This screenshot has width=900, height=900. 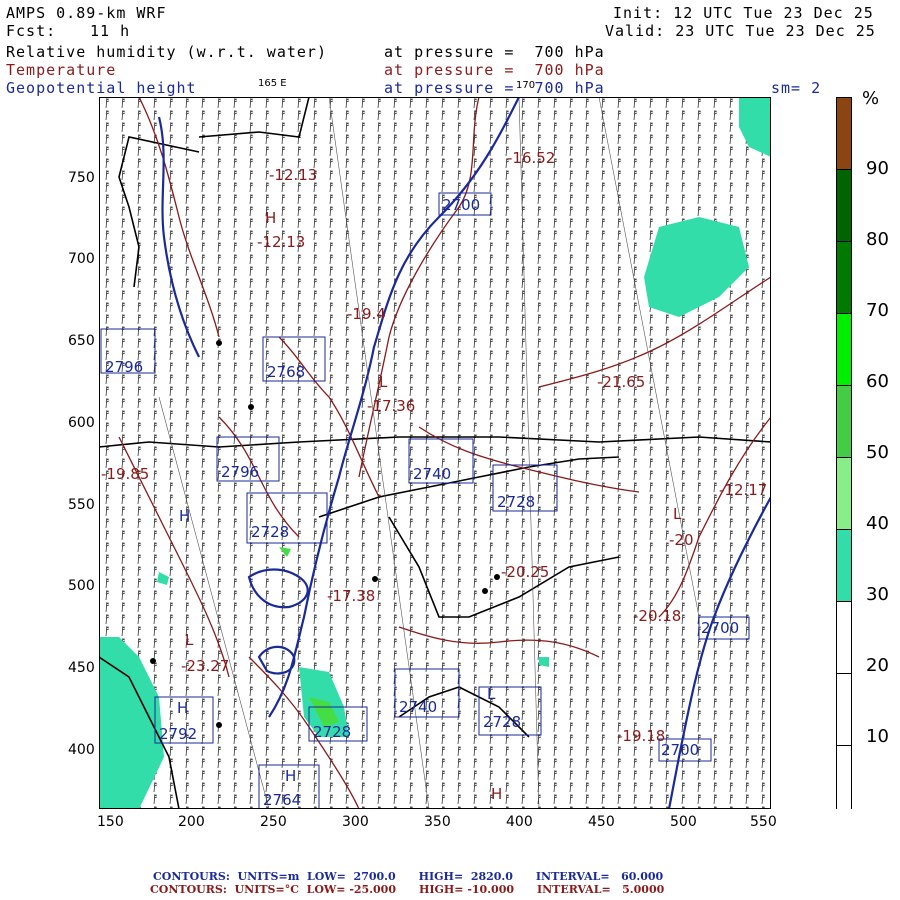 What do you see at coordinates (81, 178) in the screenshot?
I see `y-tick-750: 750` at bounding box center [81, 178].